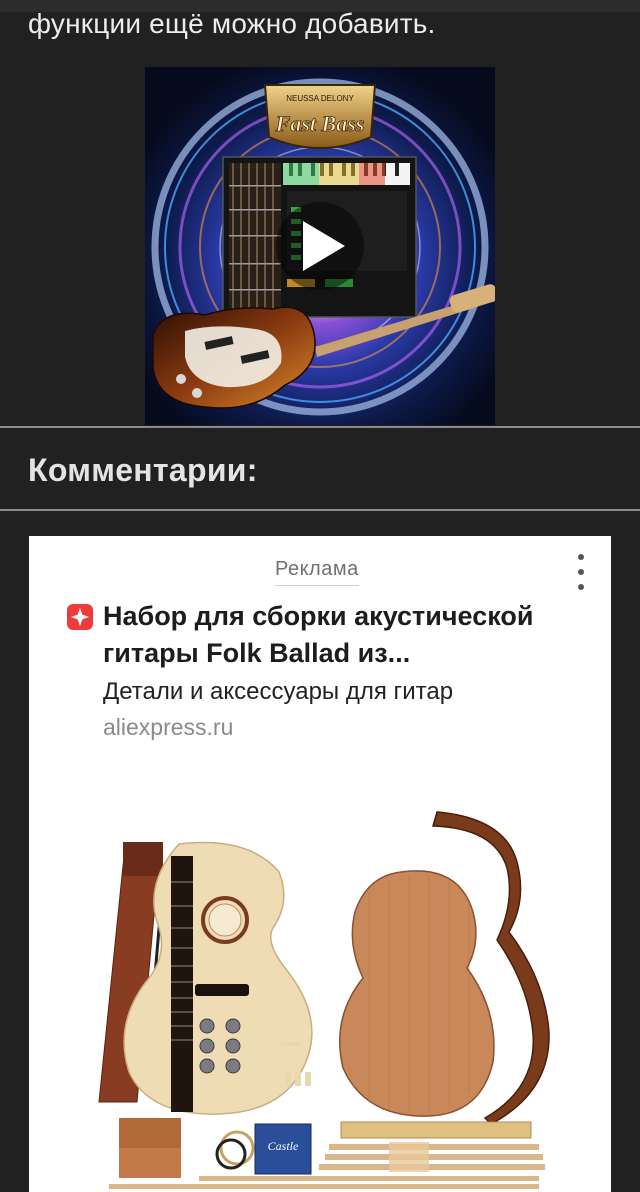  I want to click on comments-heading: Комментарии:, so click(143, 470).